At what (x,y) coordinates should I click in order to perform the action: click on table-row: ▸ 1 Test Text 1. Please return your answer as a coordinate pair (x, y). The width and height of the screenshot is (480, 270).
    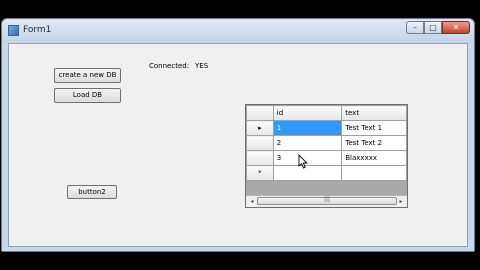
    Looking at the image, I should click on (326, 128).